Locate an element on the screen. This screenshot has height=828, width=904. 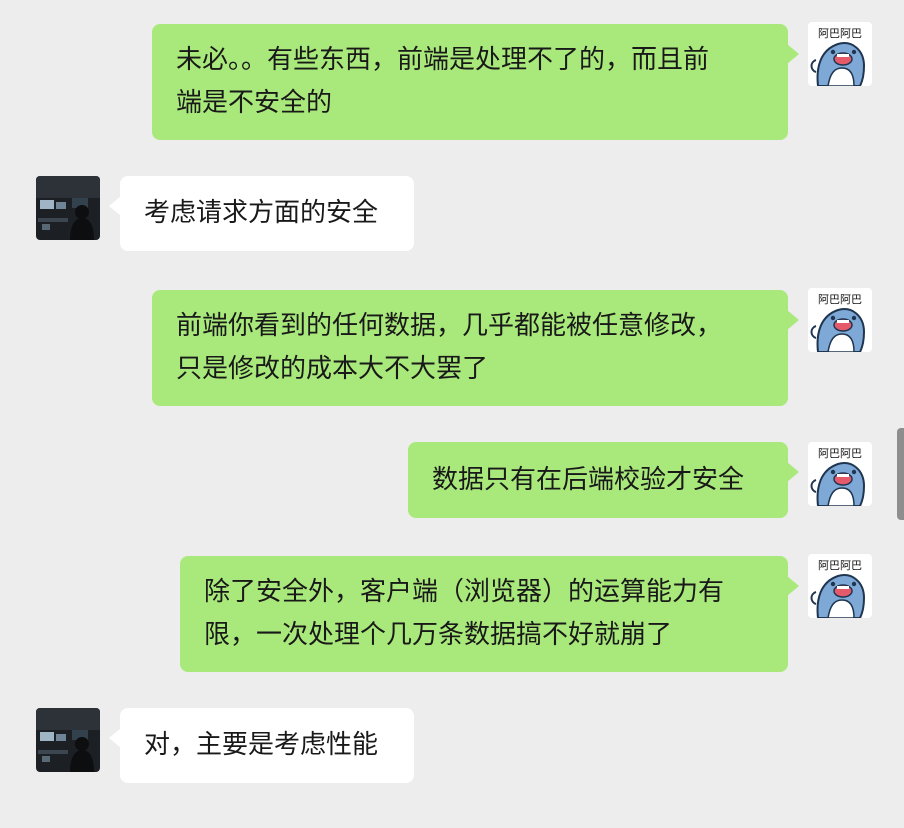
scrollbar is located at coordinates (900, 474).